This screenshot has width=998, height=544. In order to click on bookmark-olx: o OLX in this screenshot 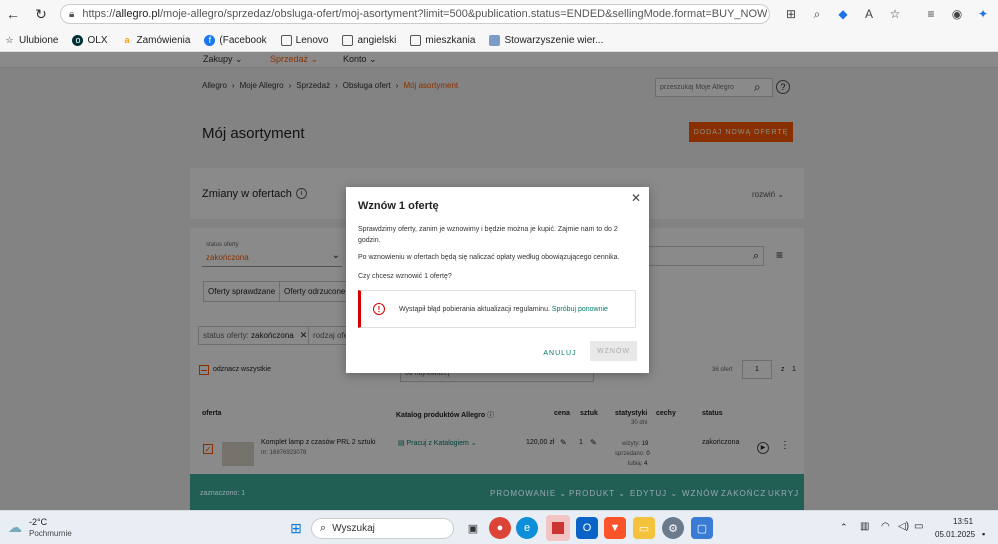, I will do `click(90, 40)`.